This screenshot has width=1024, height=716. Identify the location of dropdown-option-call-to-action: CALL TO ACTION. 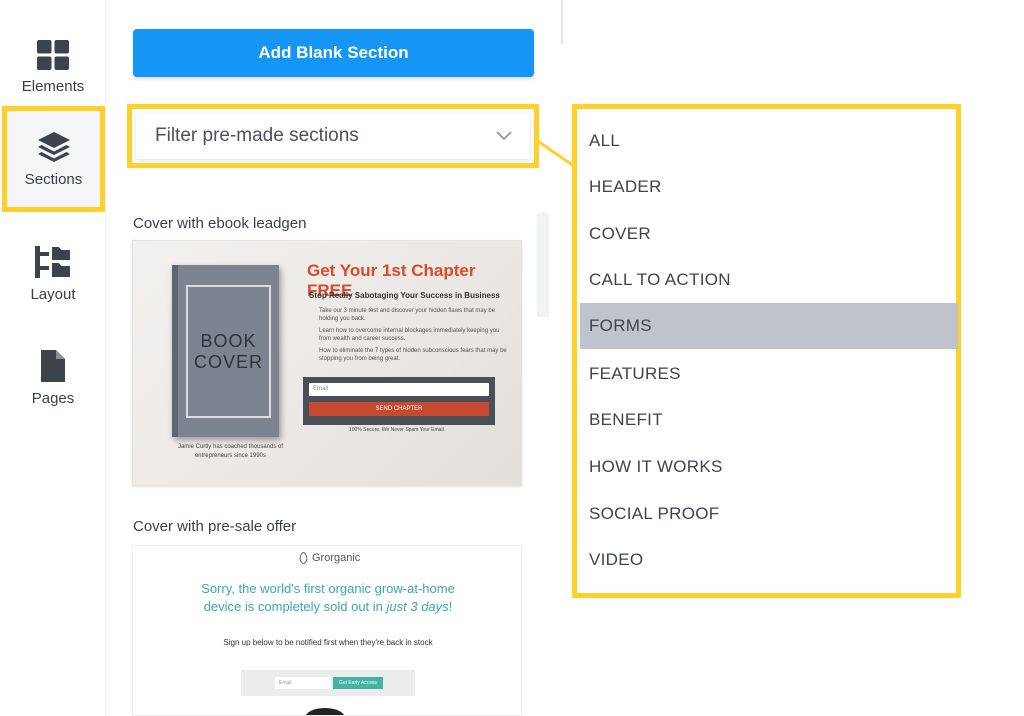
(766, 280).